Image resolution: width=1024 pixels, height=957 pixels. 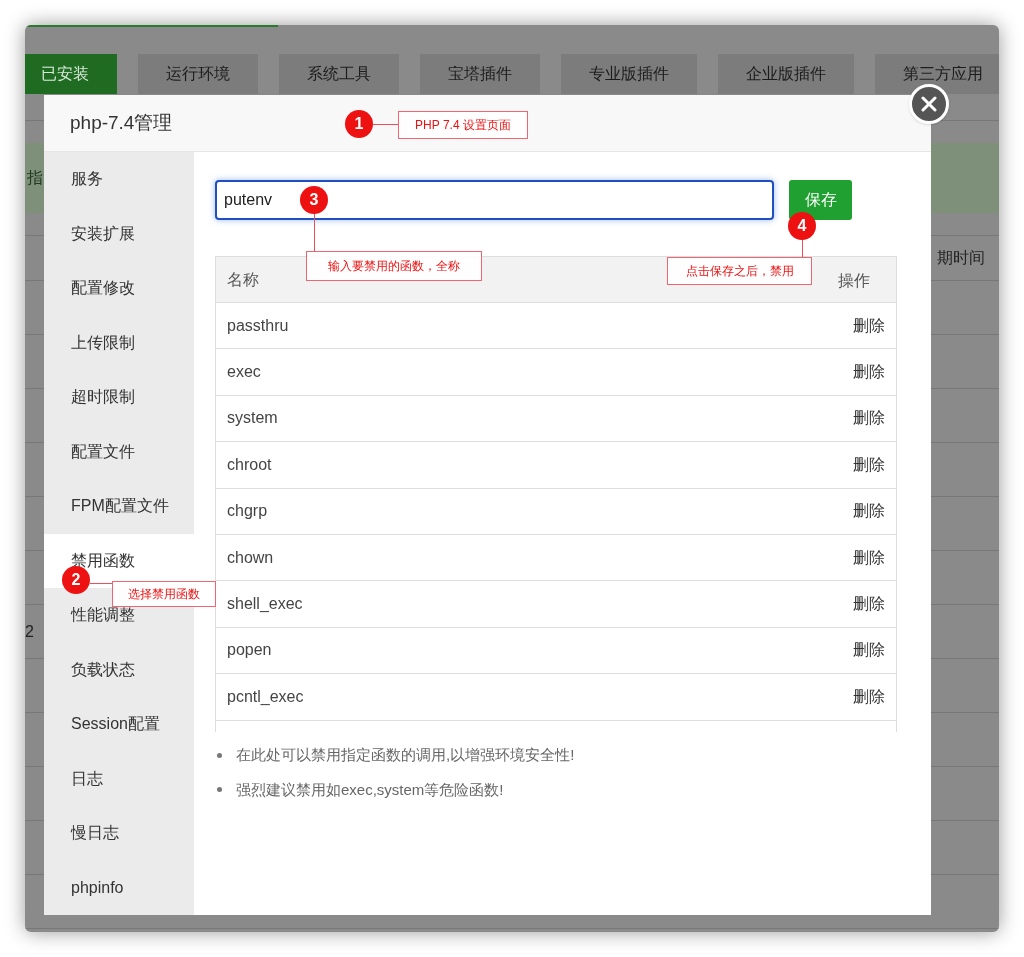 I want to click on tab: 已安装, so click(x=71, y=74).